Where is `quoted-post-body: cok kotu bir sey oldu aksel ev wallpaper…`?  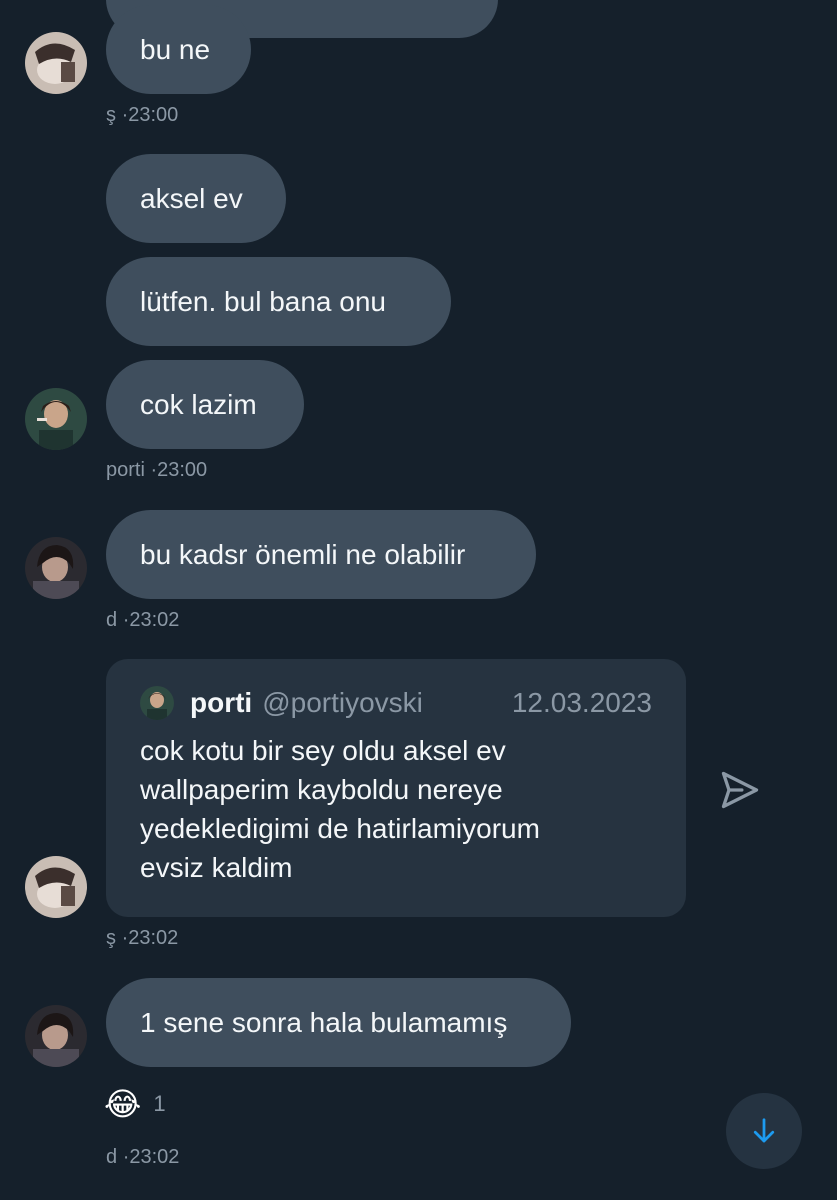 quoted-post-body: cok kotu bir sey oldu aksel ev wallpaper… is located at coordinates (340, 809).